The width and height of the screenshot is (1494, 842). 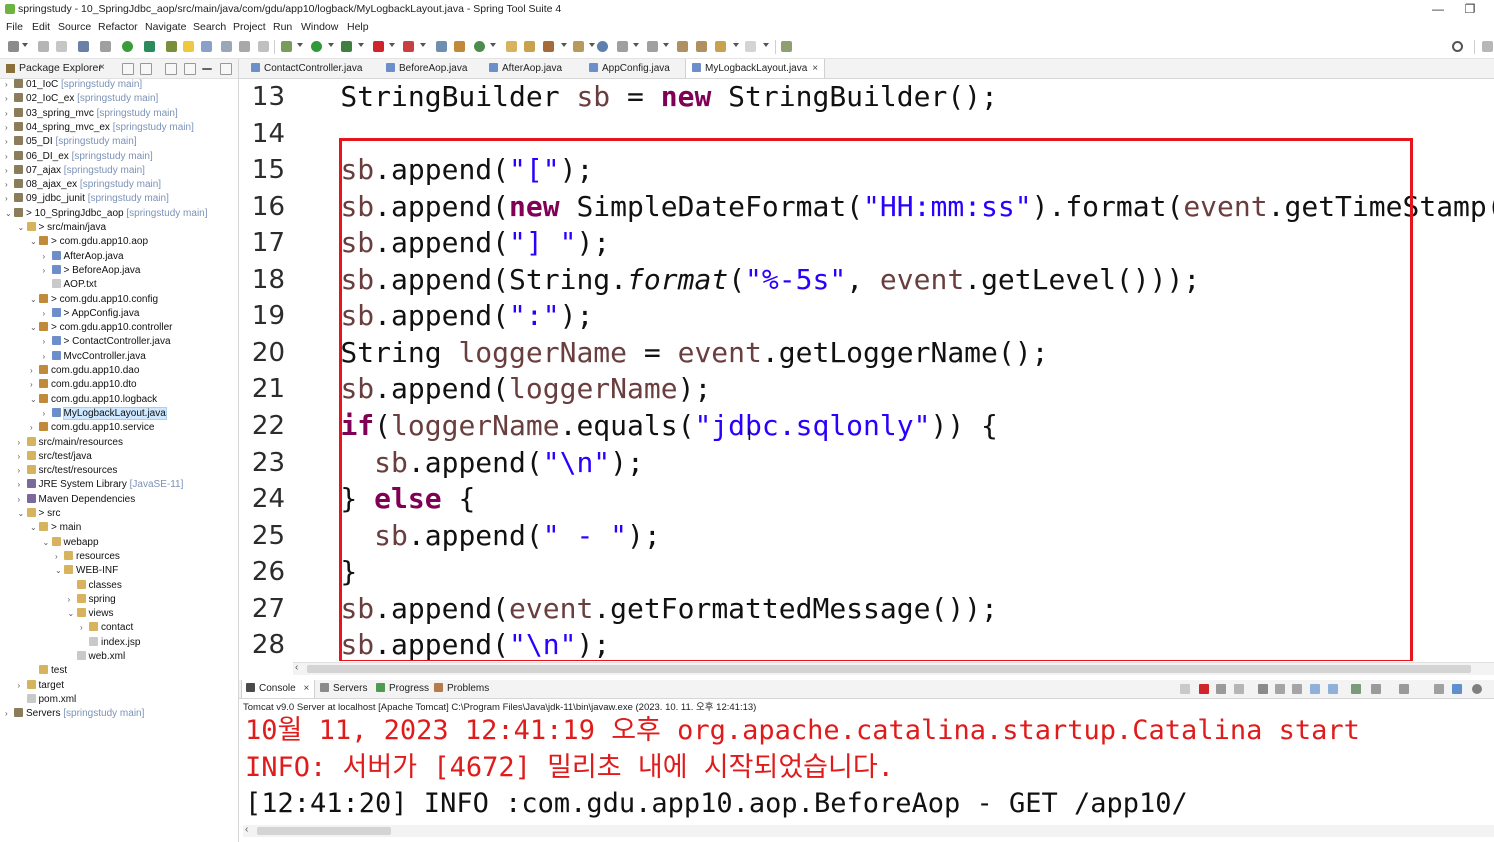 I want to click on editor-tab: MyLogbackLayout.java ×, so click(x=755, y=68).